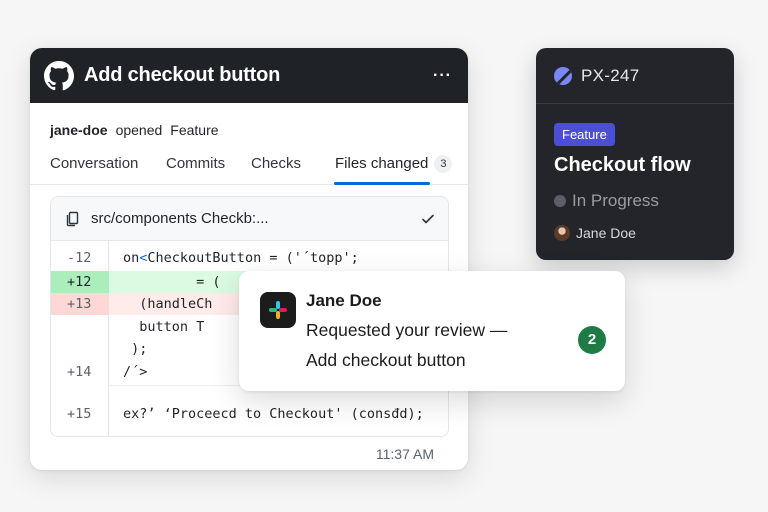 The height and width of the screenshot is (512, 768). I want to click on notification-message: Requested your review —, so click(407, 330).